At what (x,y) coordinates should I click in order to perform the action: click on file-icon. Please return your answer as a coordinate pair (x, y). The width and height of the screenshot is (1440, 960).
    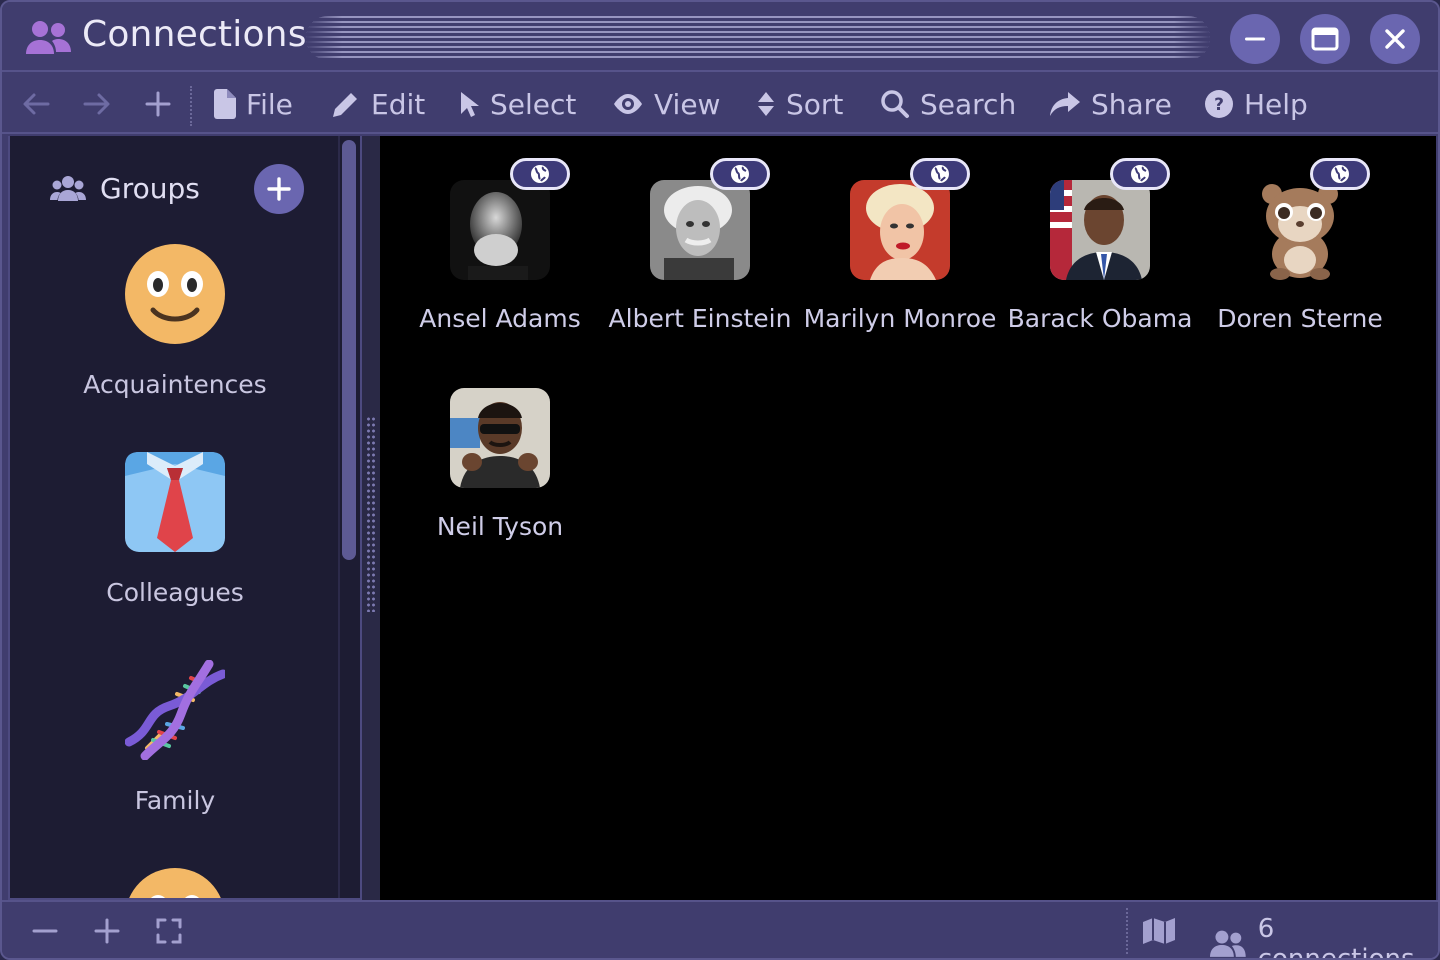
    Looking at the image, I should click on (225, 104).